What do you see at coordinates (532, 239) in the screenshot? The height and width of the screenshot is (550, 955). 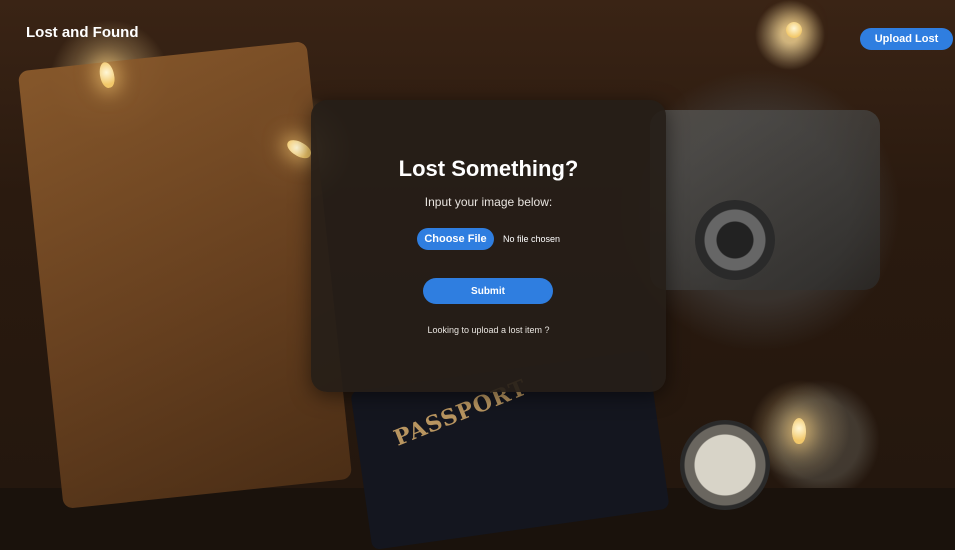 I see `file-status-text: No file chosen` at bounding box center [532, 239].